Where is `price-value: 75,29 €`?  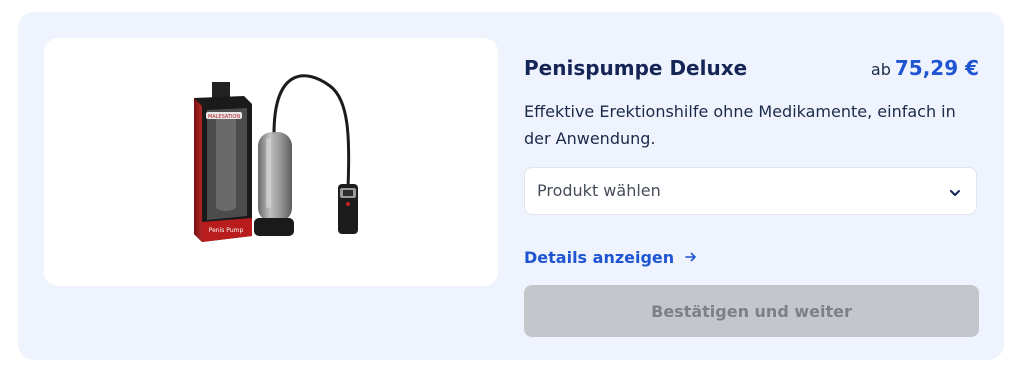
price-value: 75,29 € is located at coordinates (936, 68).